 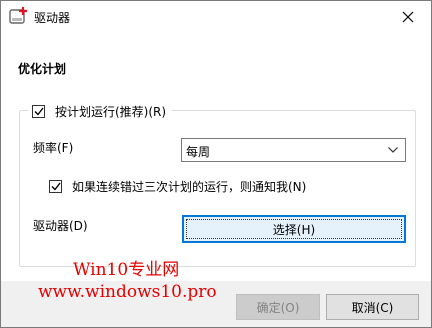 I want to click on close-button, so click(x=408, y=16).